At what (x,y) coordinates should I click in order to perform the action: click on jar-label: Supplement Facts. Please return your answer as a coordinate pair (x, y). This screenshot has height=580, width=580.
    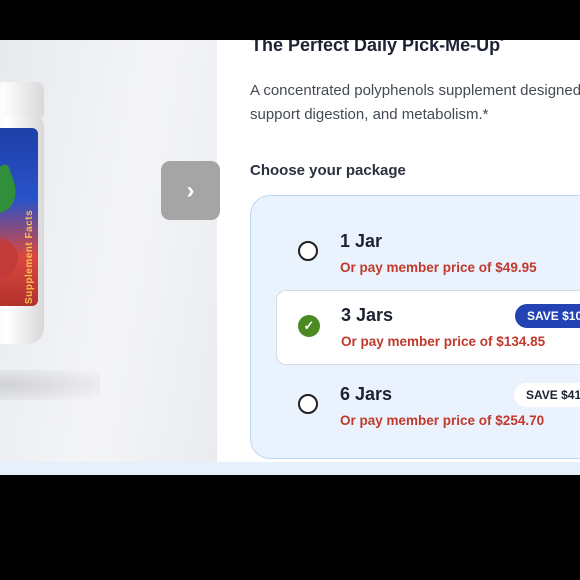
    Looking at the image, I should click on (19, 217).